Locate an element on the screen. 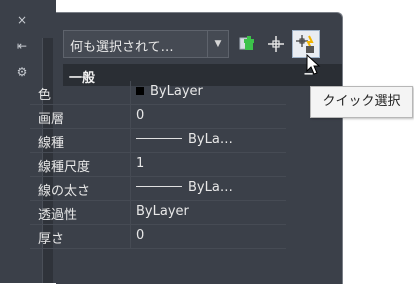  property-name: 画層 is located at coordinates (51, 119).